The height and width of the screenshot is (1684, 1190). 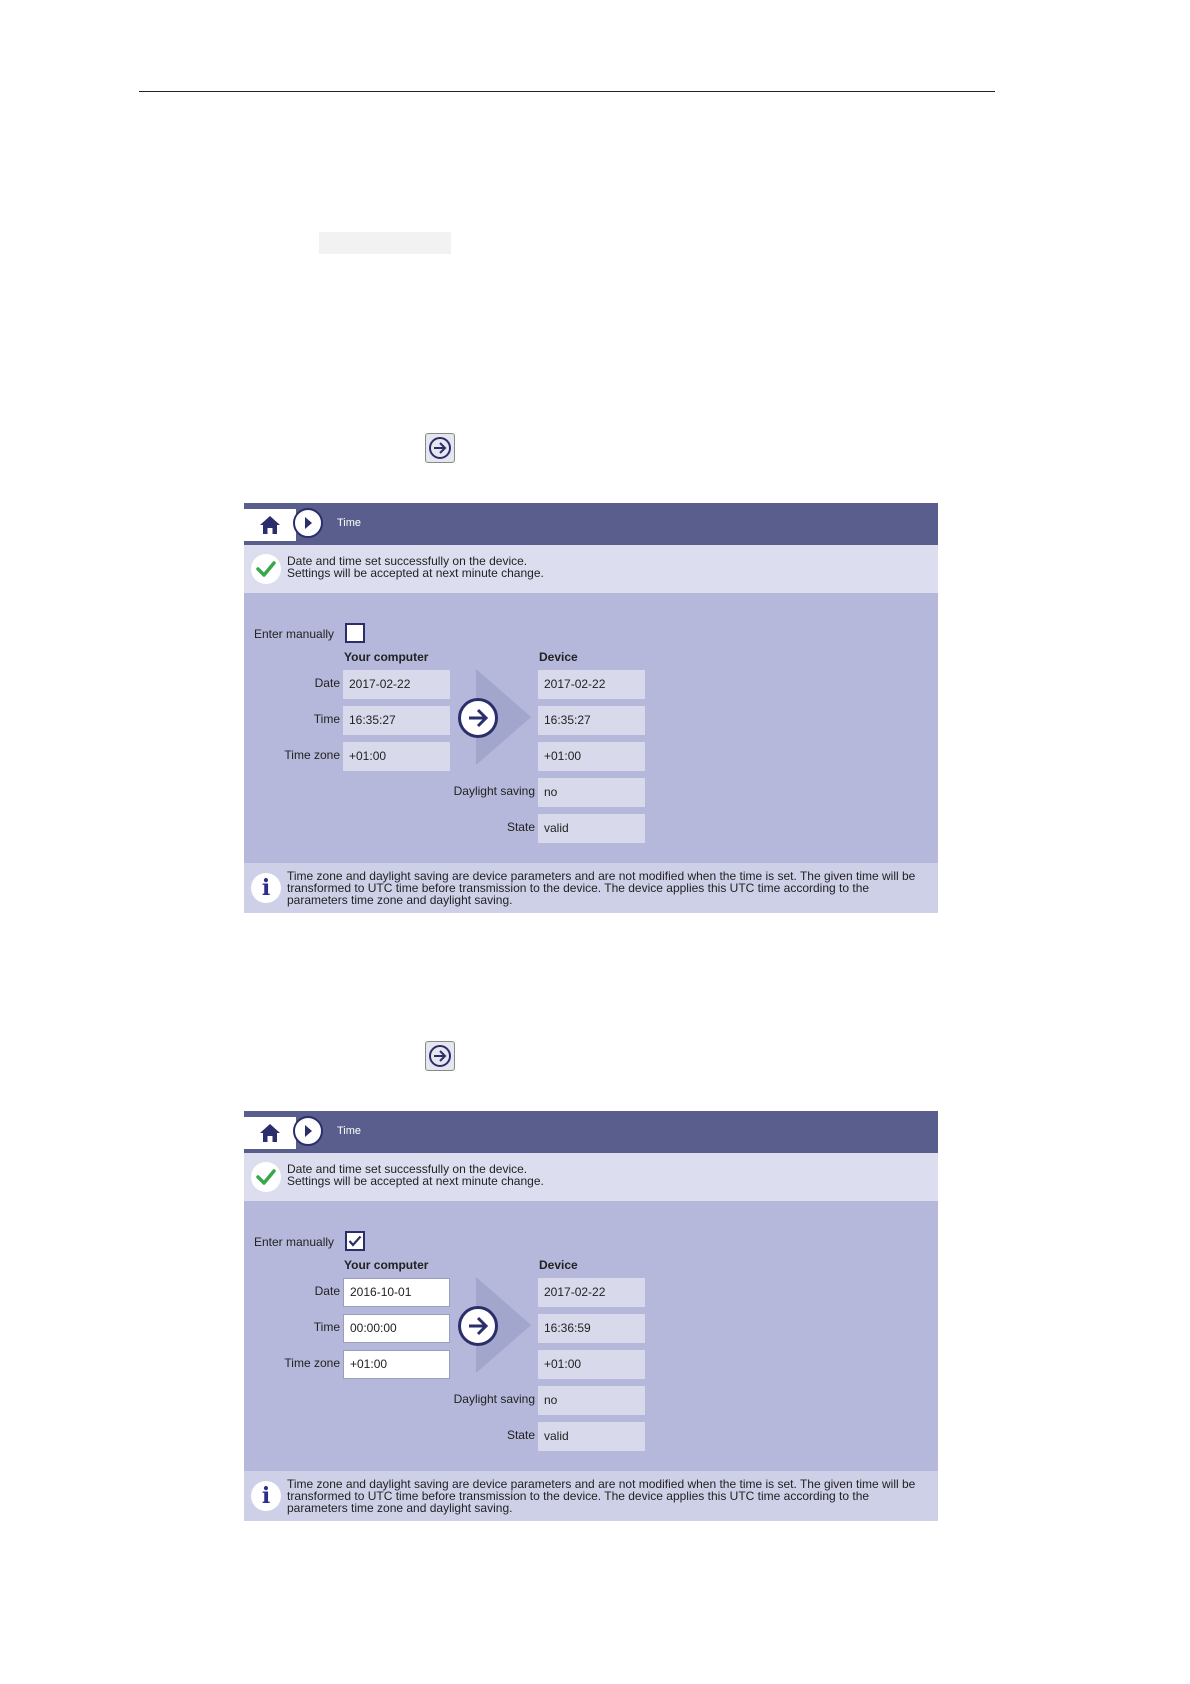 I want to click on checkmark-icon, so click(x=355, y=1241).